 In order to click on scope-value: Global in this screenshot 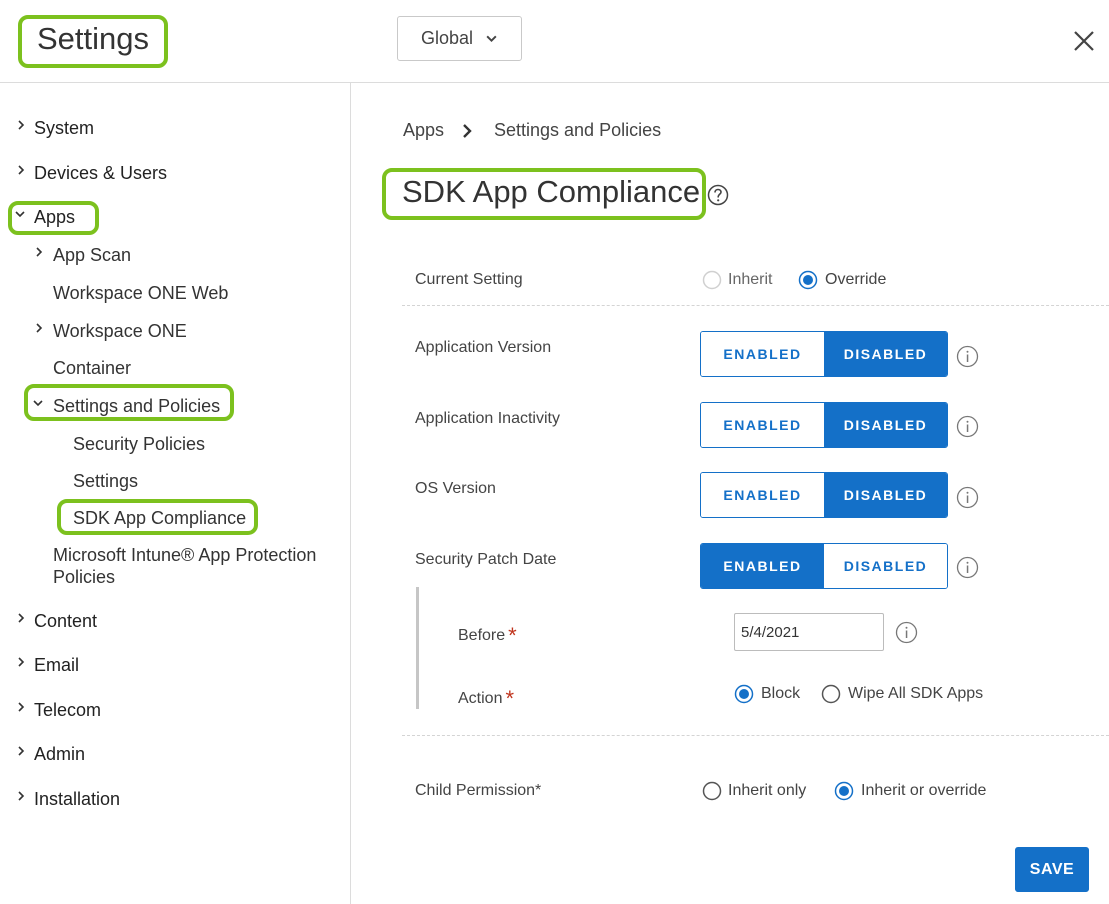, I will do `click(447, 38)`.